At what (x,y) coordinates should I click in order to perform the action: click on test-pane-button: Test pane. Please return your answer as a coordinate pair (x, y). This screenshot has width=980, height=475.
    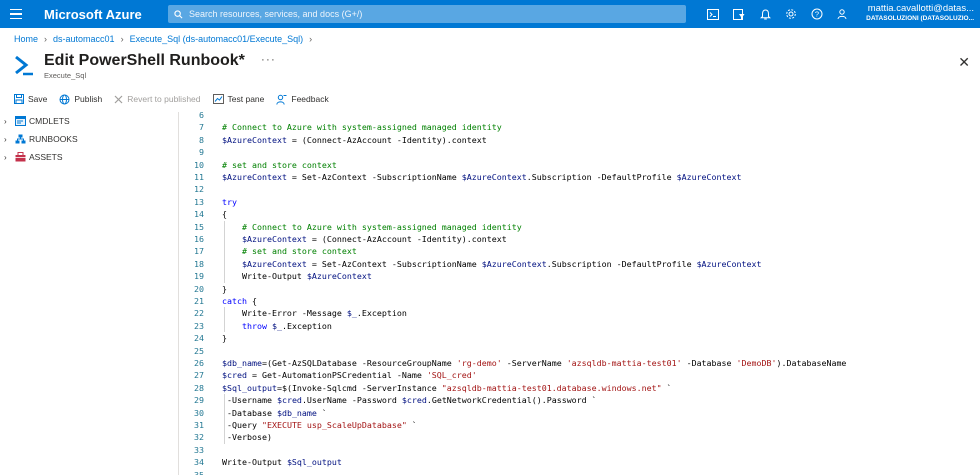
    Looking at the image, I should click on (238, 99).